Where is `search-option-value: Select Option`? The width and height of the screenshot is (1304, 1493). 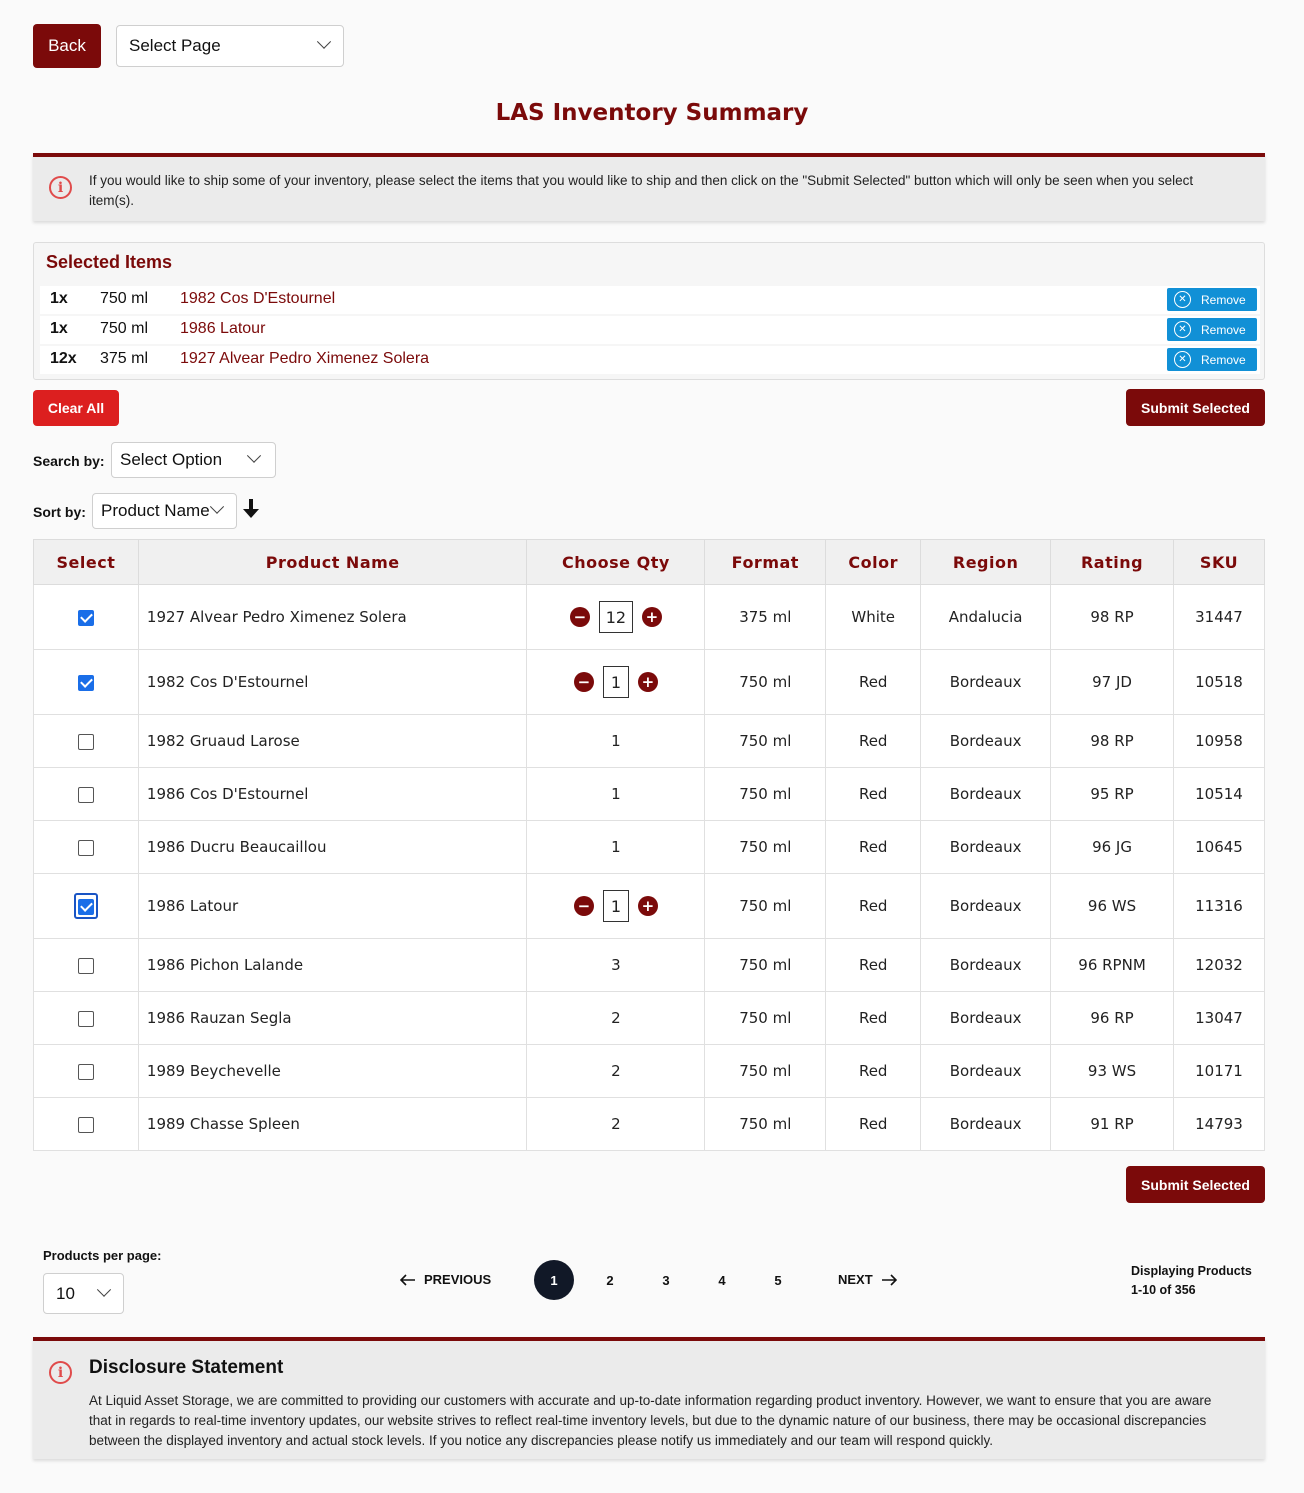 search-option-value: Select Option is located at coordinates (171, 459).